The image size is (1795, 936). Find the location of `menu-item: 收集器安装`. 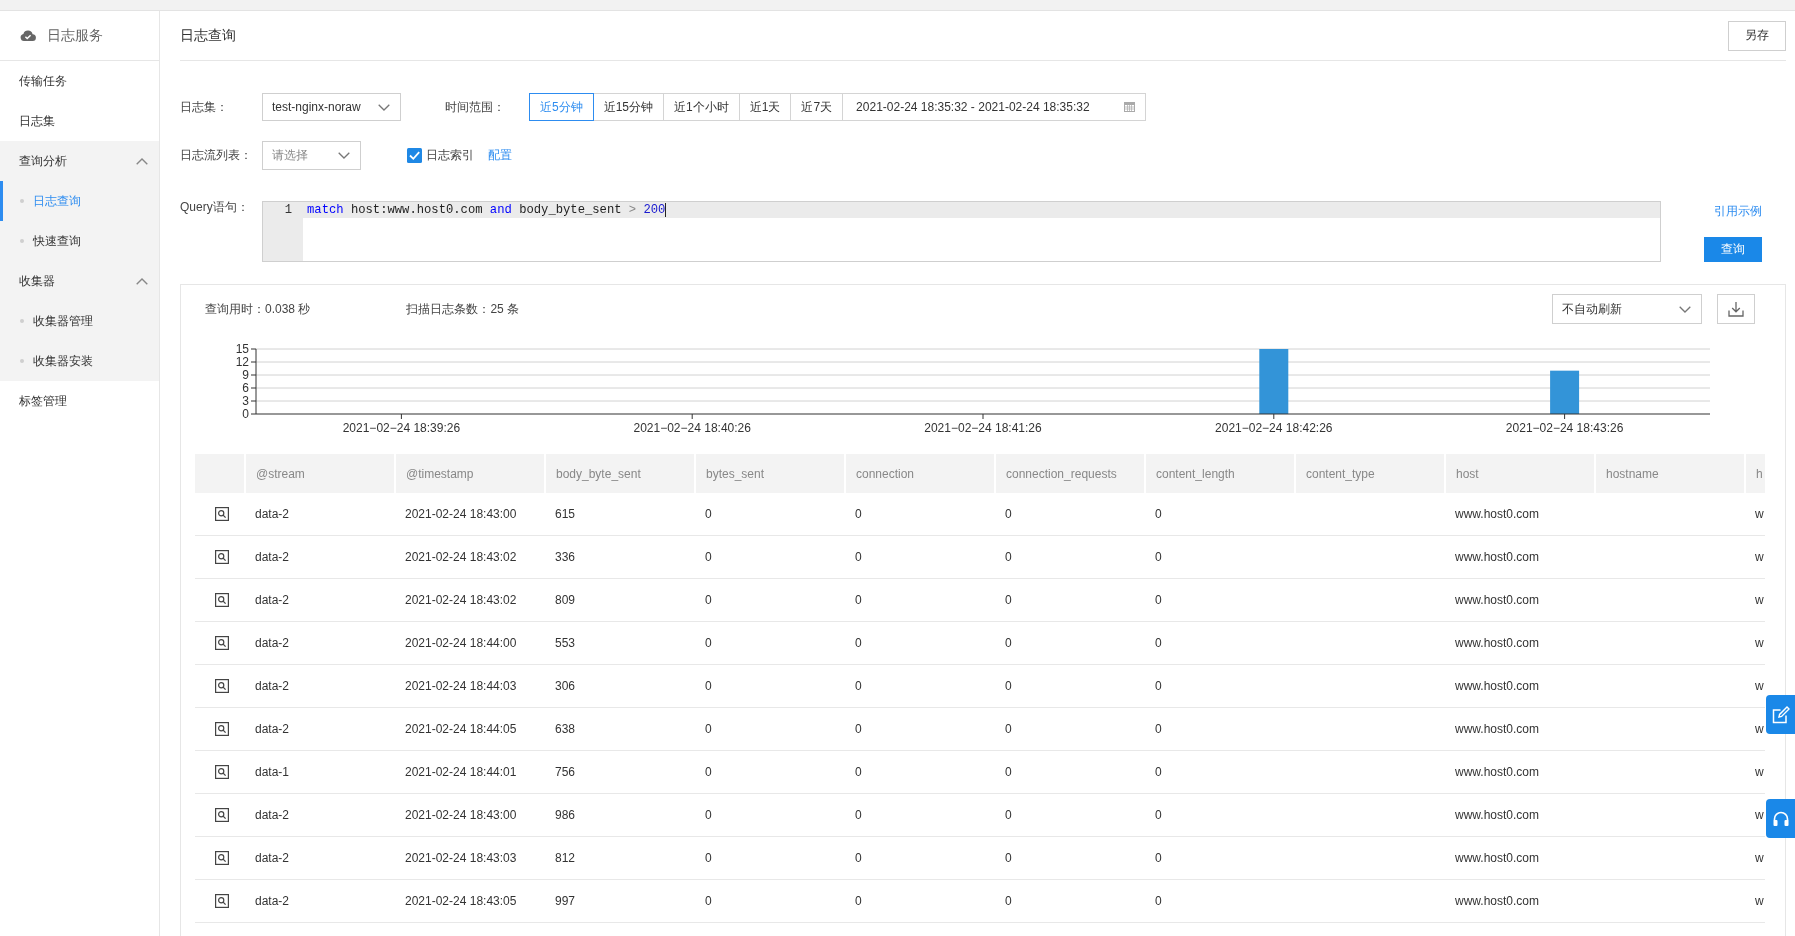

menu-item: 收集器安装 is located at coordinates (79, 361).